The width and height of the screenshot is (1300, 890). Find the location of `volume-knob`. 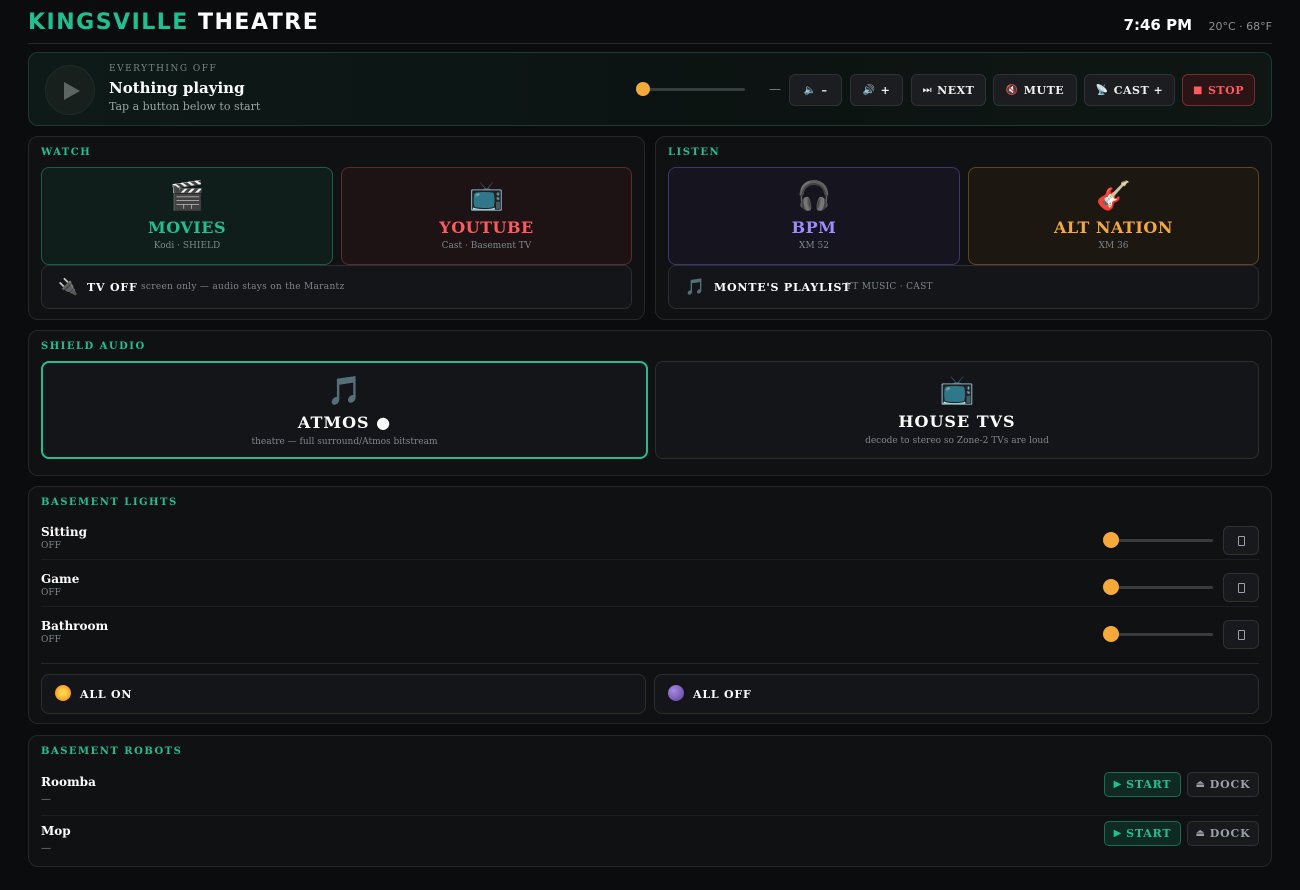

volume-knob is located at coordinates (643, 89).